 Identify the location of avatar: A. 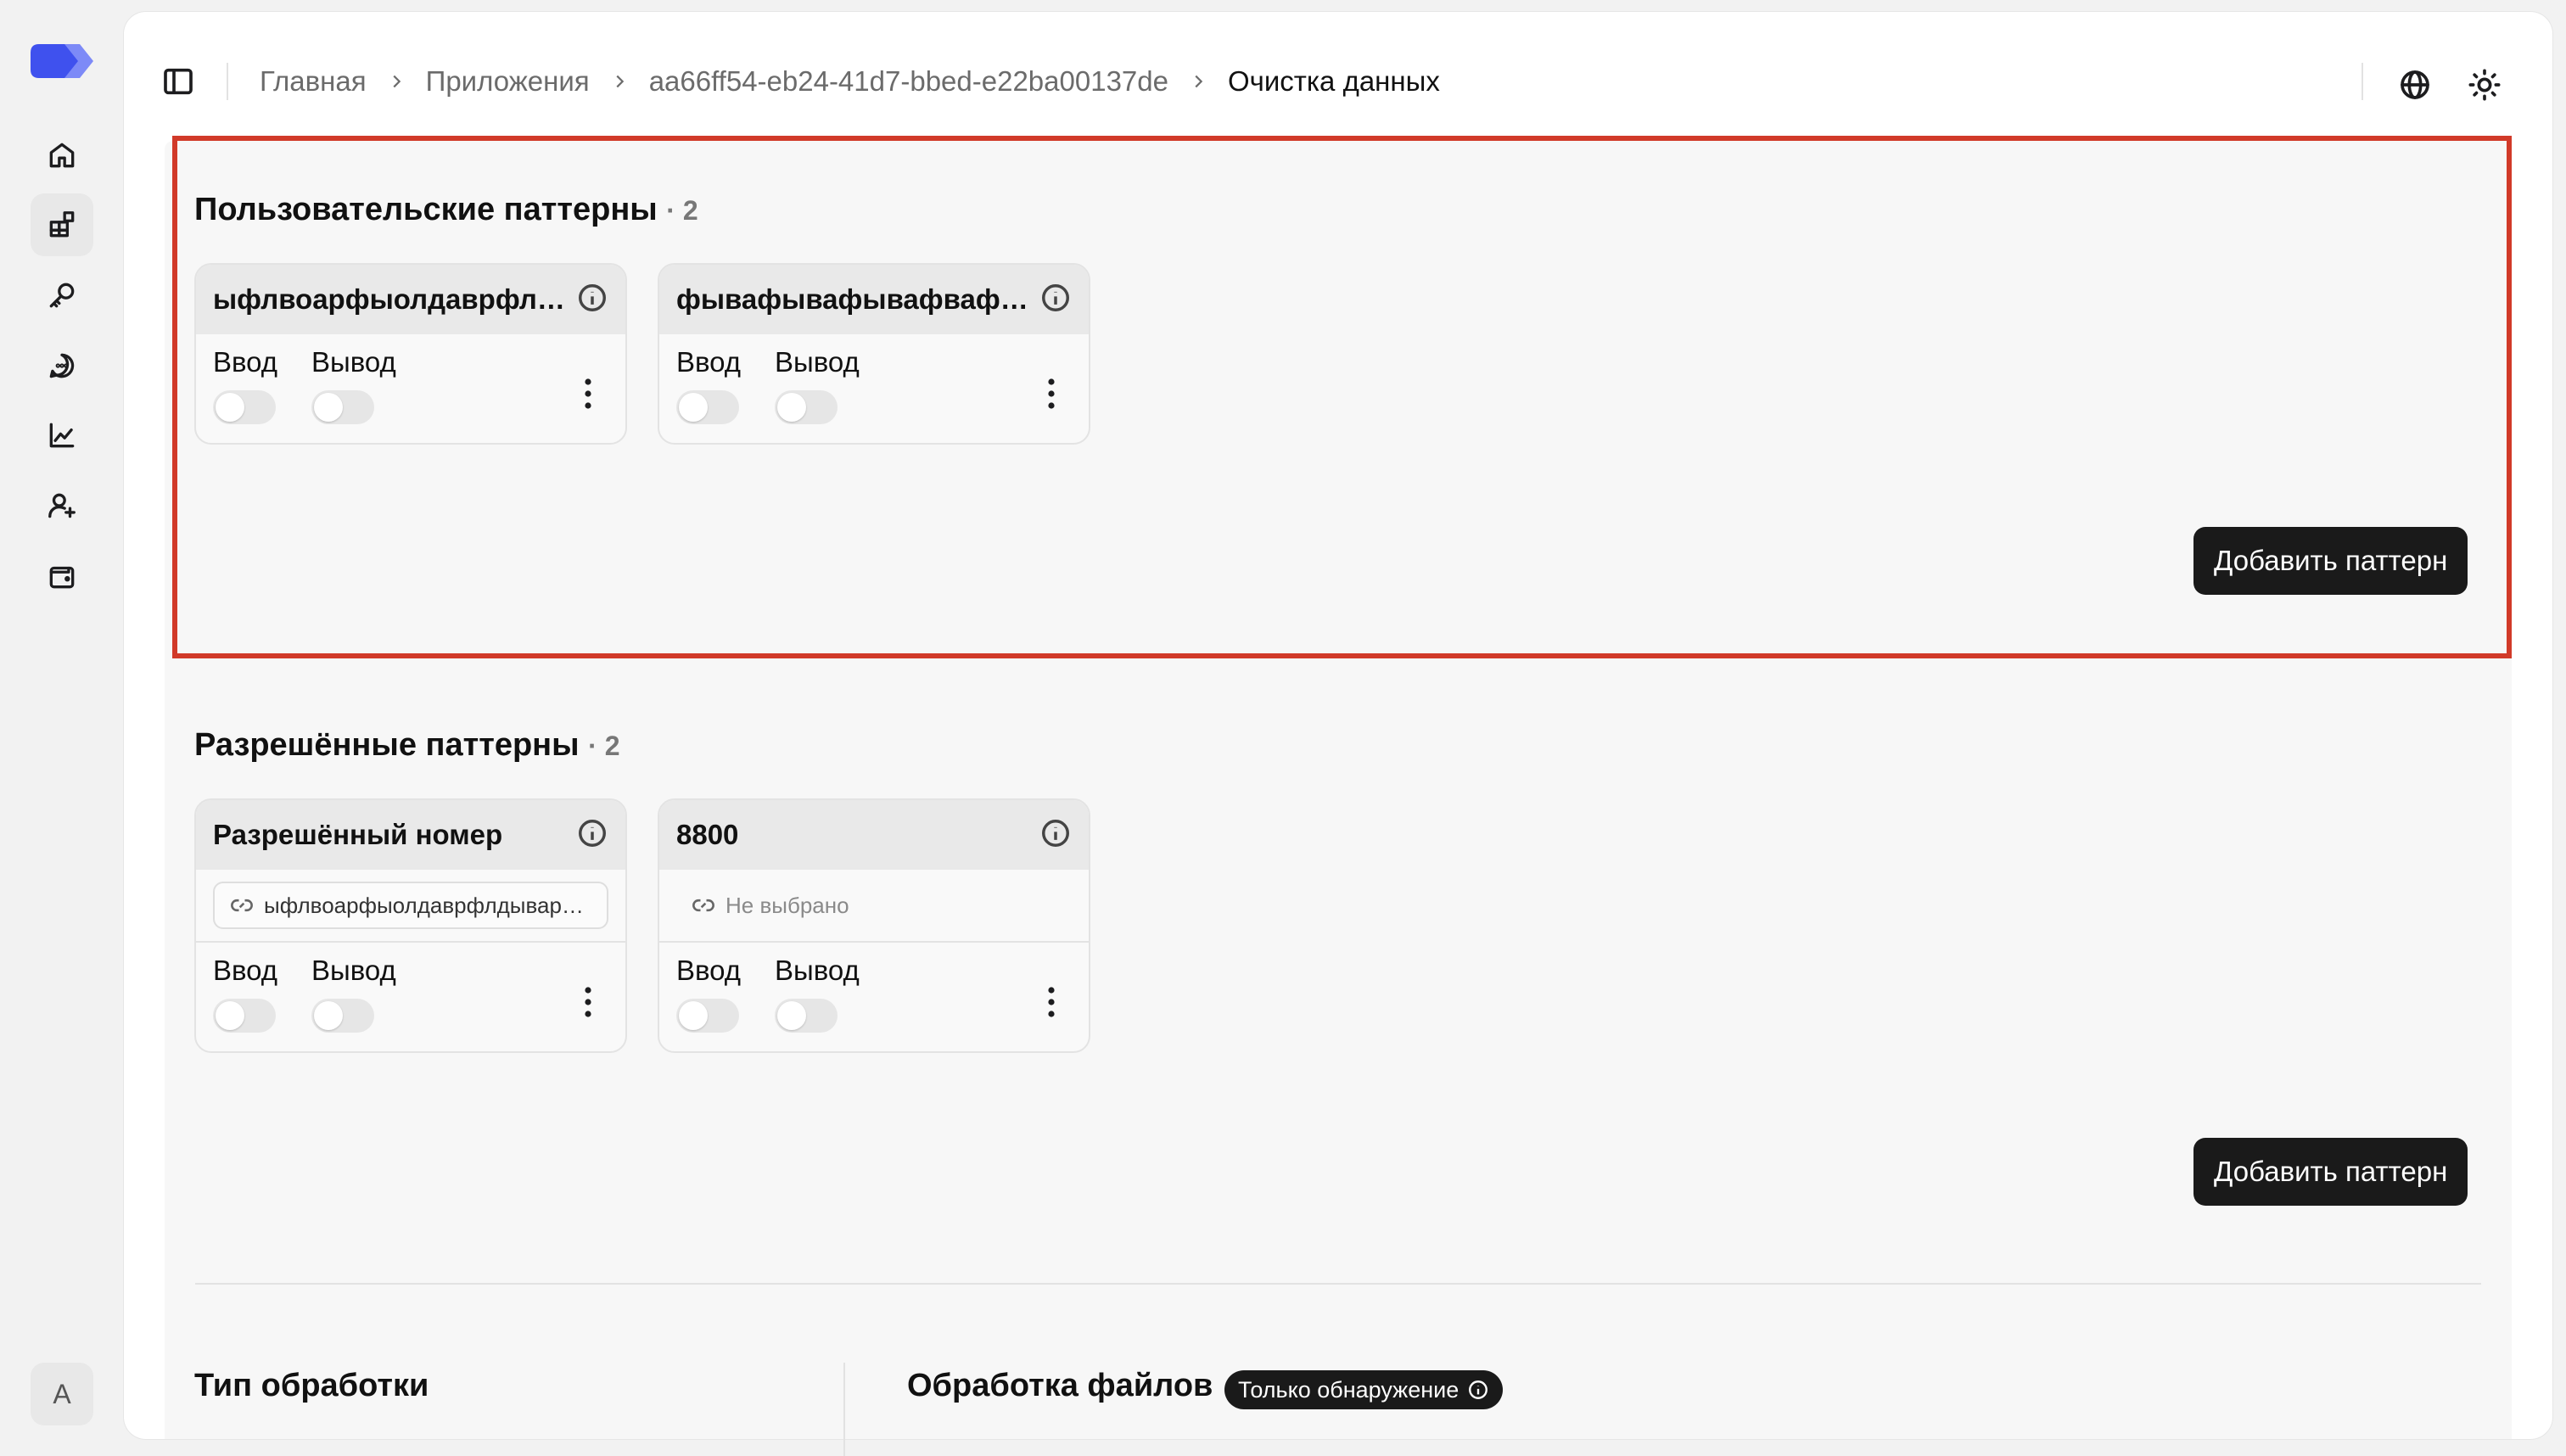
(62, 1394).